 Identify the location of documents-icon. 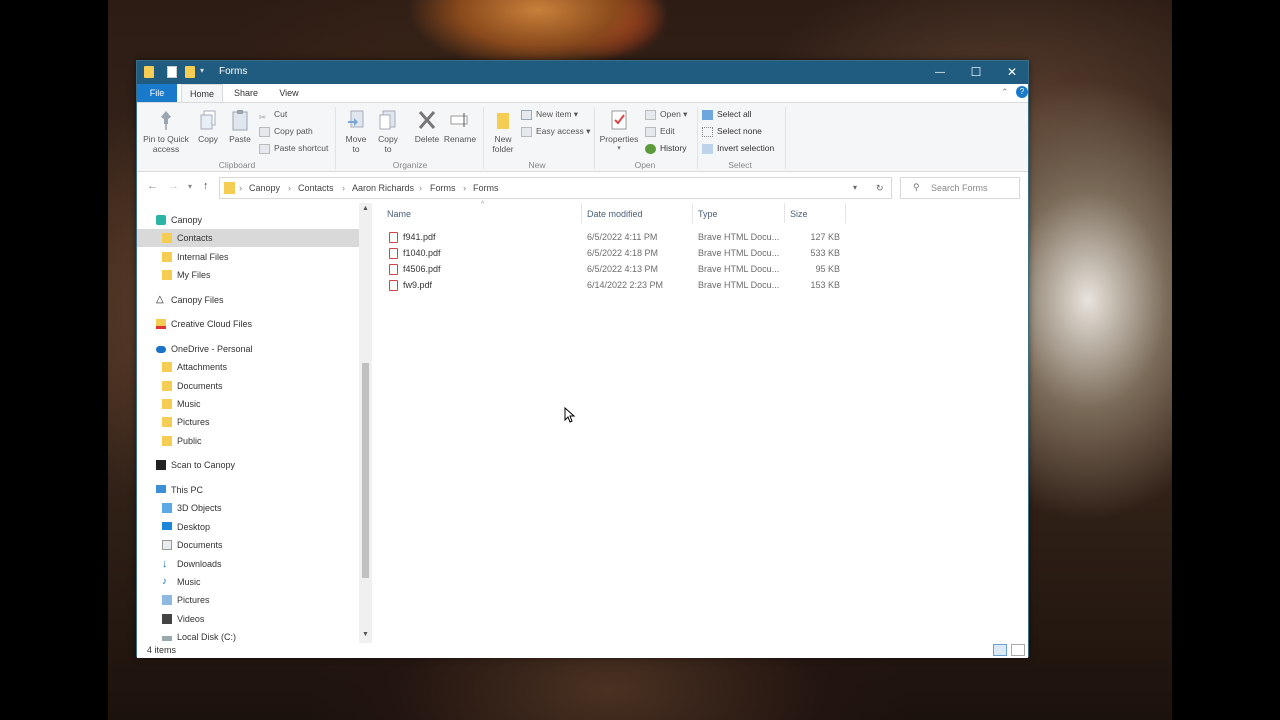
(167, 545).